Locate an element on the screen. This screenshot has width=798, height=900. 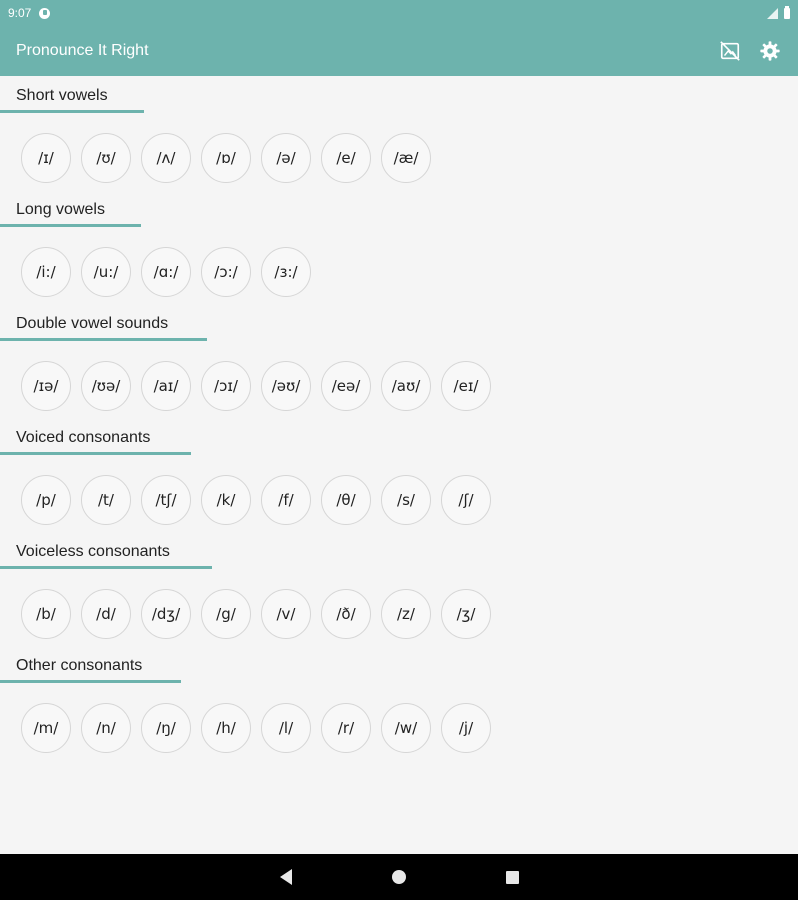
phoneme-button: /m/ is located at coordinates (46, 728).